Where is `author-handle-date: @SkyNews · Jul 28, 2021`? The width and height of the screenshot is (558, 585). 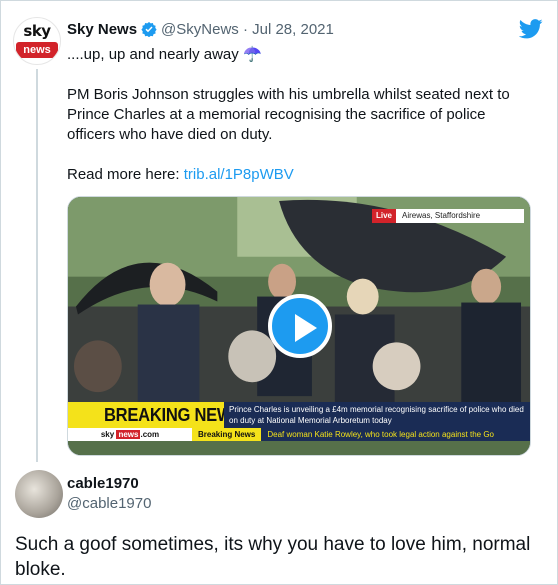
author-handle-date: @SkyNews · Jul 28, 2021 is located at coordinates (247, 29).